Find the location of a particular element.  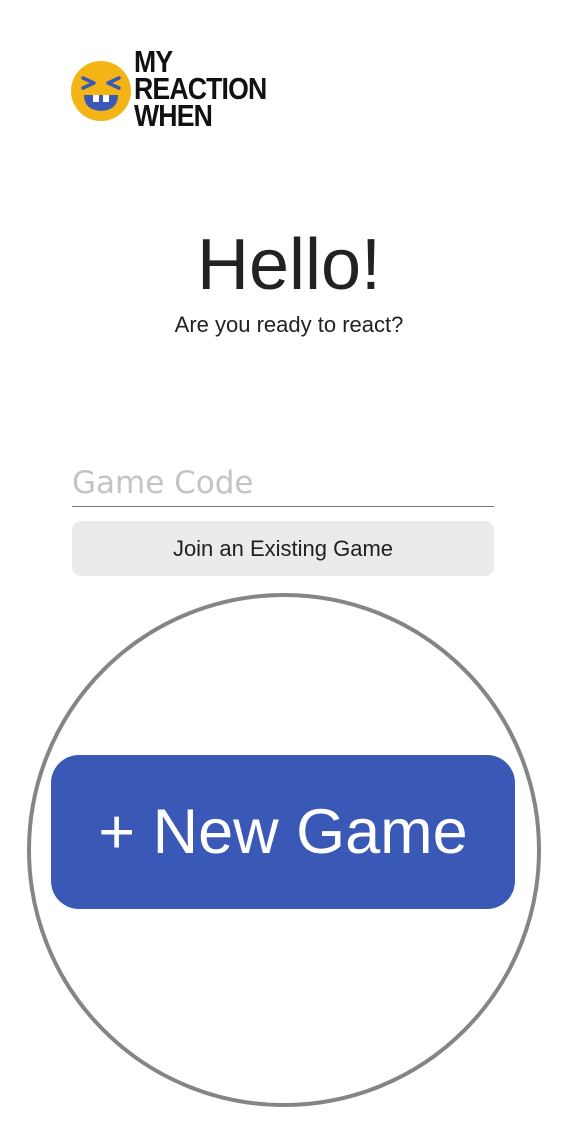

app-logo: MY REACTION WHEN is located at coordinates (170, 90).